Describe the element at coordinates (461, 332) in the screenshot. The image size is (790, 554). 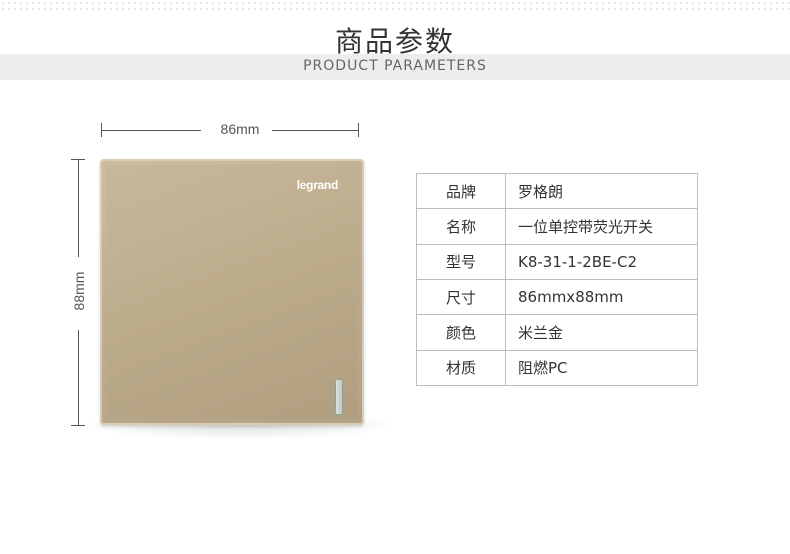
I see `spec-label: 颜色` at that location.